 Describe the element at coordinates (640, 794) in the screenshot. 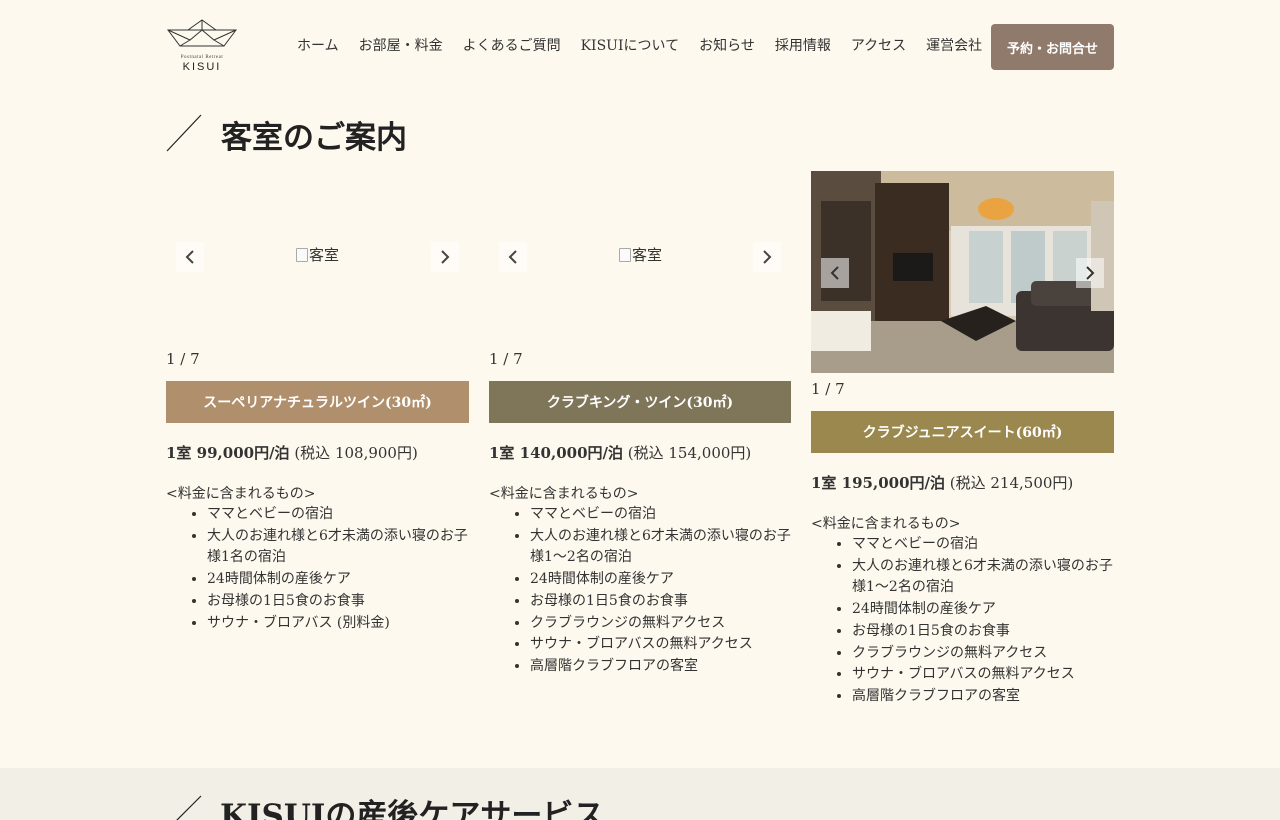

I see `next-section: KISUIの産後ケアサービス` at that location.